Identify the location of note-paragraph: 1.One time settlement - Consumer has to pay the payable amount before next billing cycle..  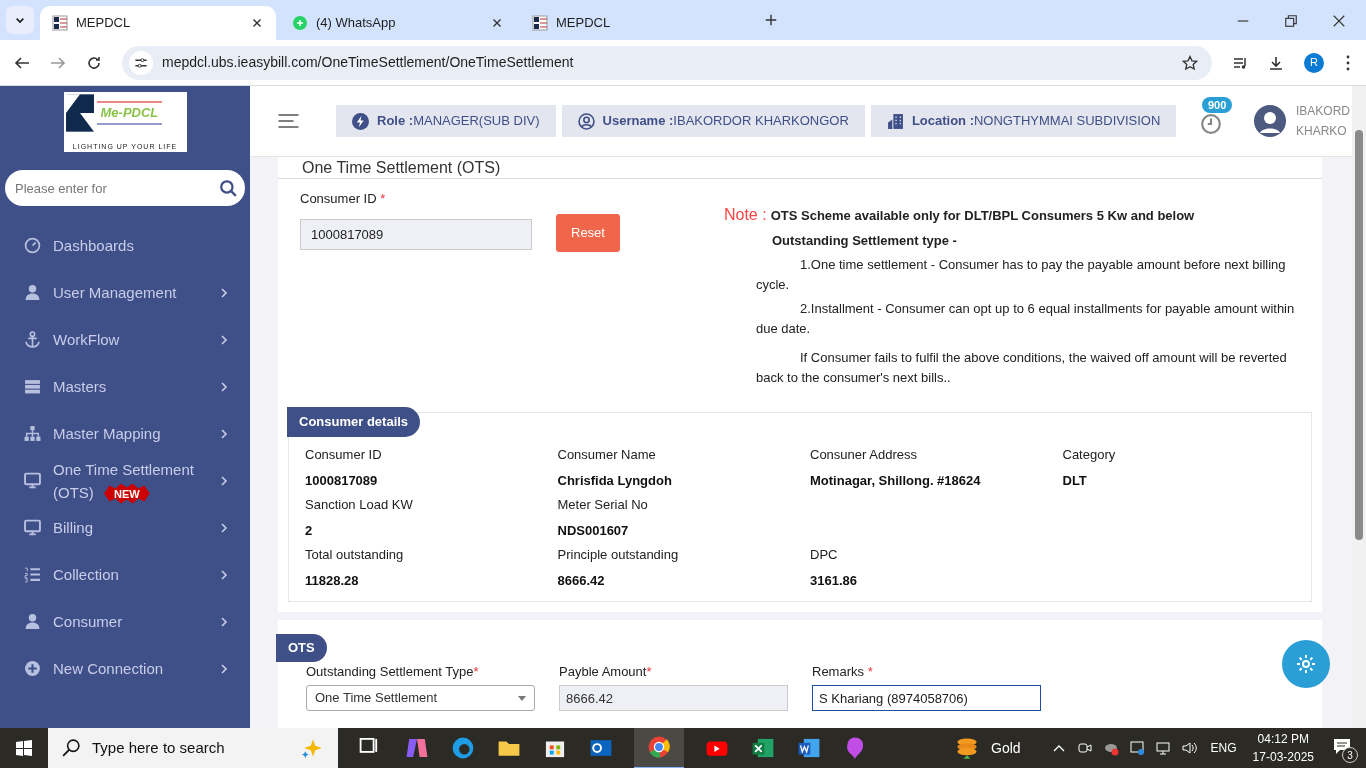
(1021, 274).